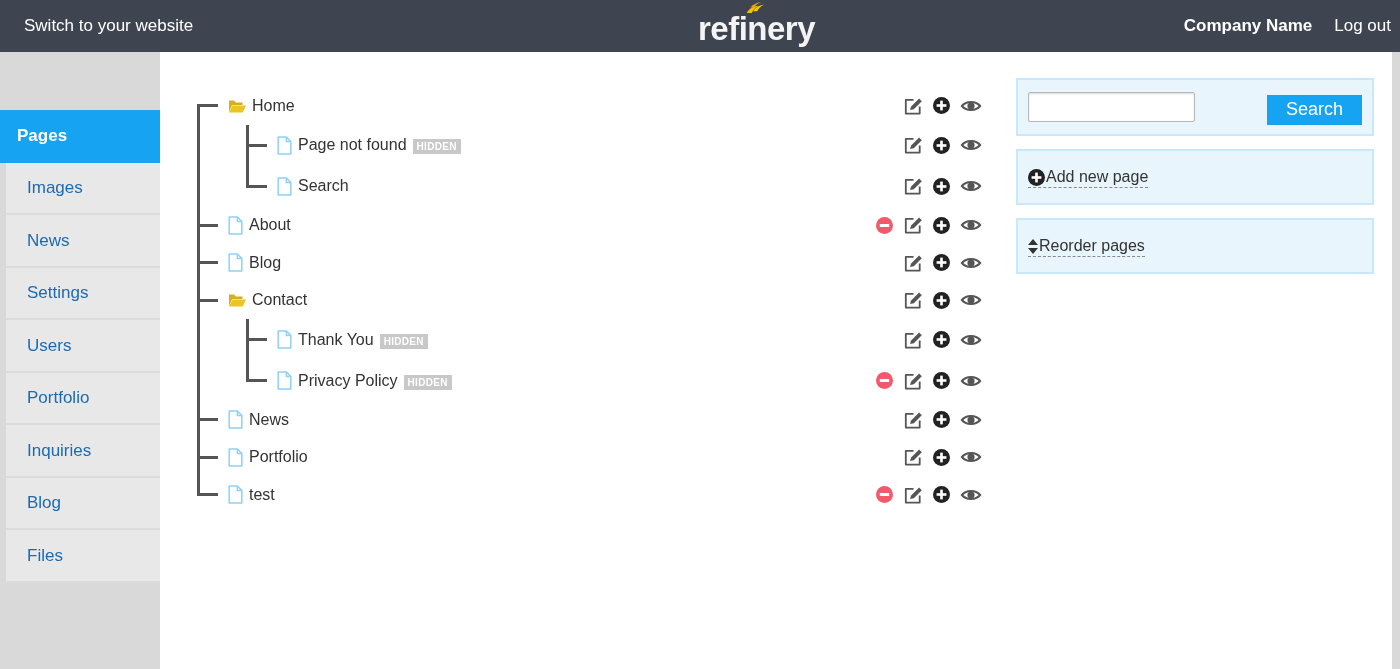 This screenshot has width=1400, height=669. What do you see at coordinates (83, 556) in the screenshot?
I see `sidebar-item: Files` at bounding box center [83, 556].